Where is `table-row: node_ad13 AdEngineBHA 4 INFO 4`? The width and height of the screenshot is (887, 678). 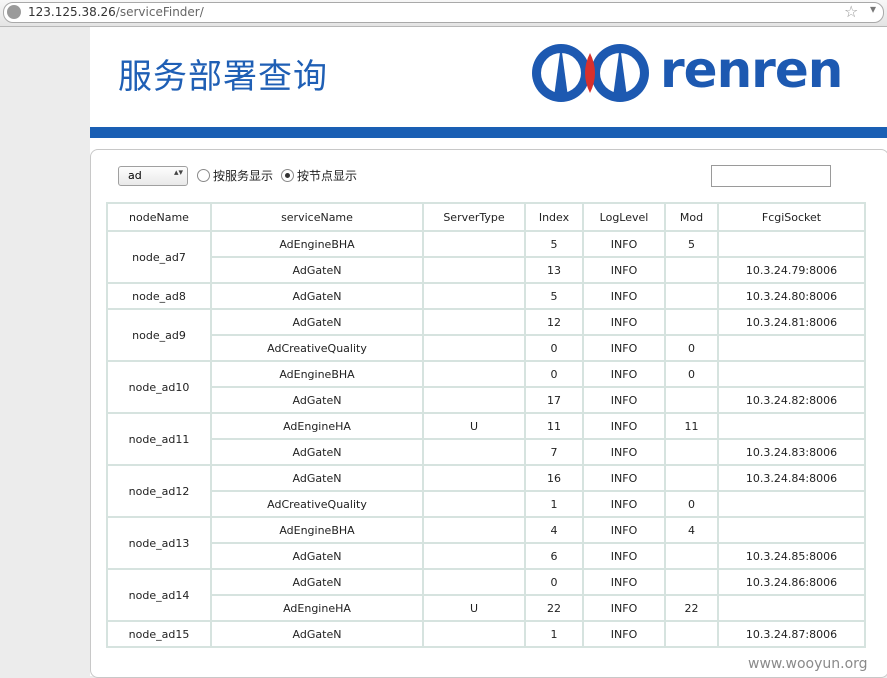 table-row: node_ad13 AdEngineBHA 4 INFO 4 is located at coordinates (486, 543).